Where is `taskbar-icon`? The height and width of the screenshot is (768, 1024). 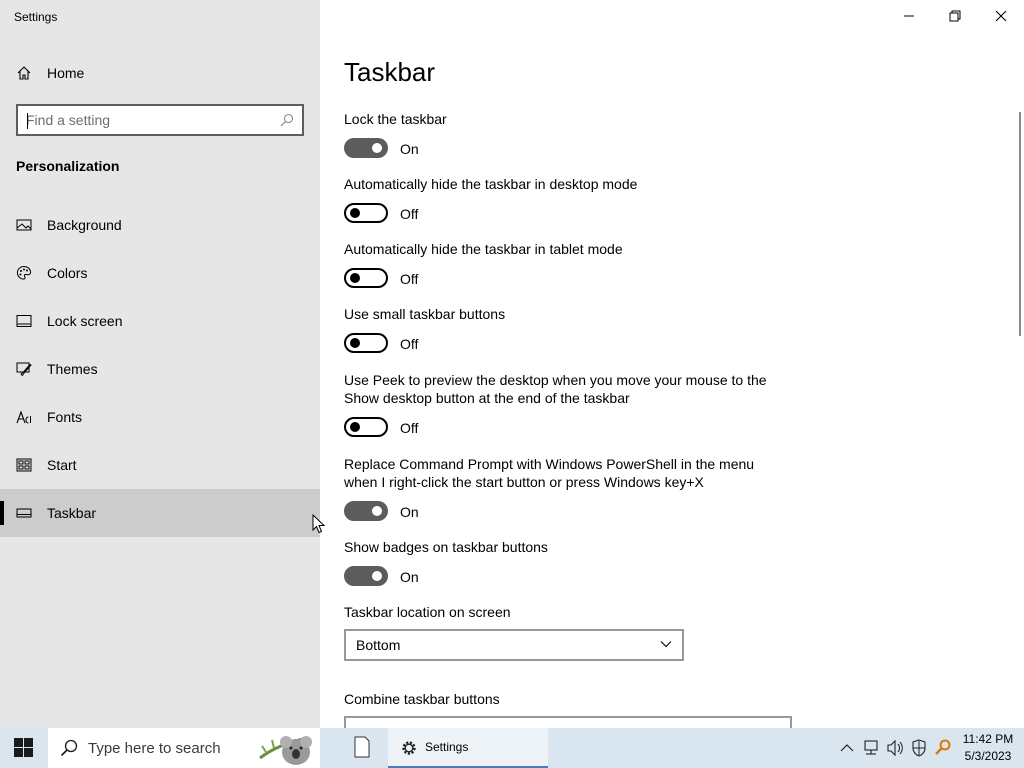 taskbar-icon is located at coordinates (24, 513).